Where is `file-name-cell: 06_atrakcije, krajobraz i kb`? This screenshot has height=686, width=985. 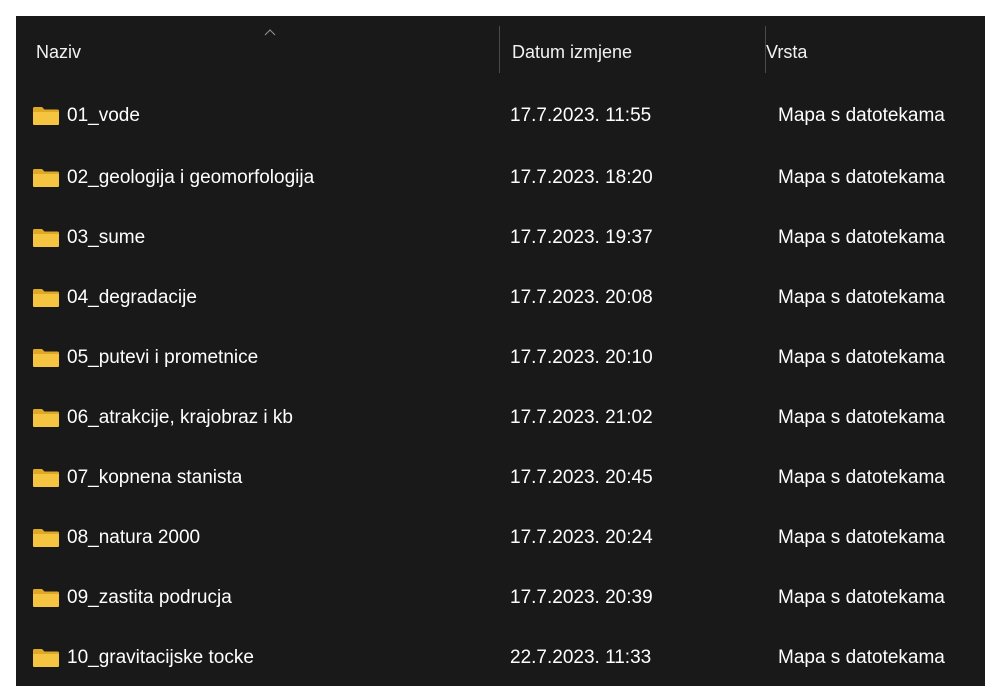
file-name-cell: 06_atrakcije, krajobraz i kb is located at coordinates (263, 418).